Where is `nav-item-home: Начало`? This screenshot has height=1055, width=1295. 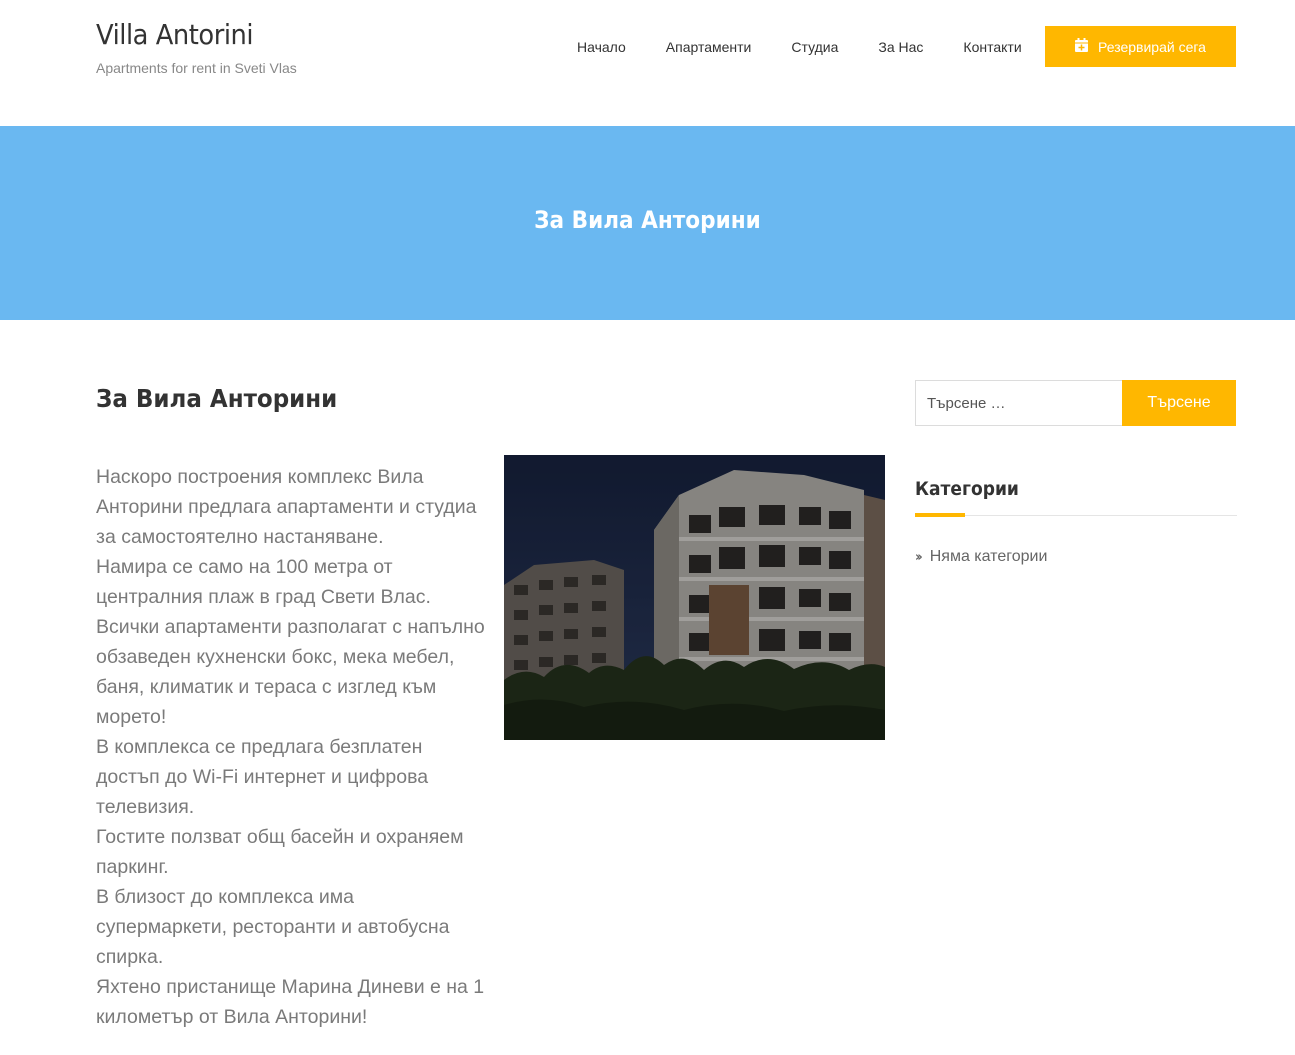
nav-item-home: Начало is located at coordinates (601, 47).